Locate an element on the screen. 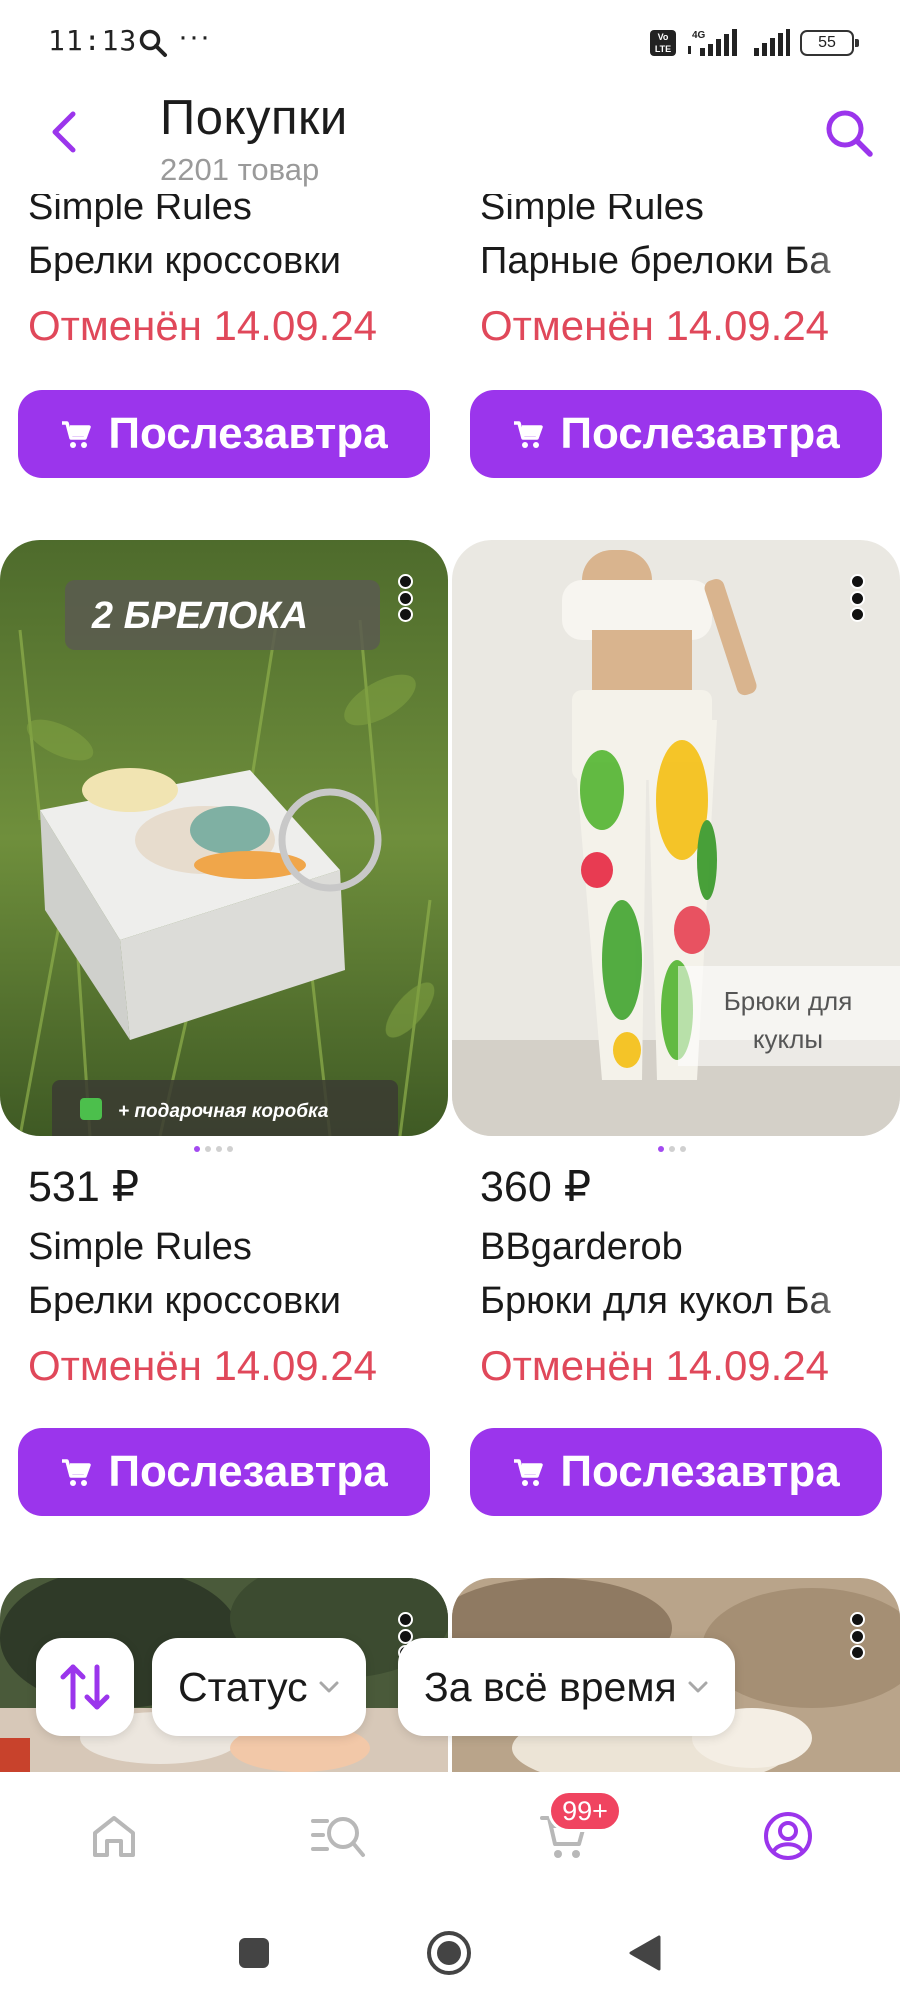 The width and height of the screenshot is (900, 2001). recents-button is located at coordinates (254, 1953).